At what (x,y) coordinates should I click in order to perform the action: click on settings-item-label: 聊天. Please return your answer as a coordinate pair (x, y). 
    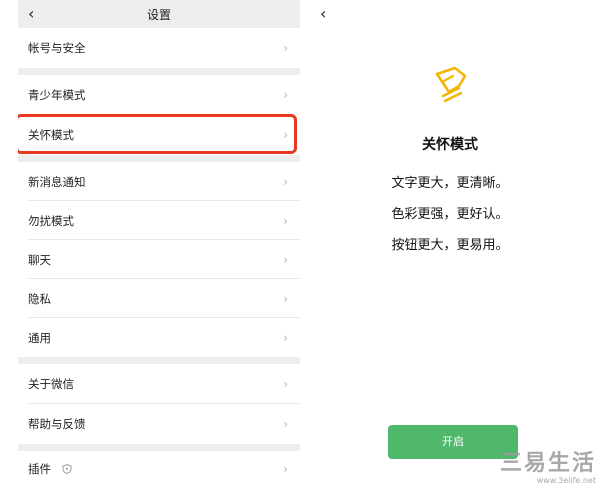
    Looking at the image, I should click on (39, 259).